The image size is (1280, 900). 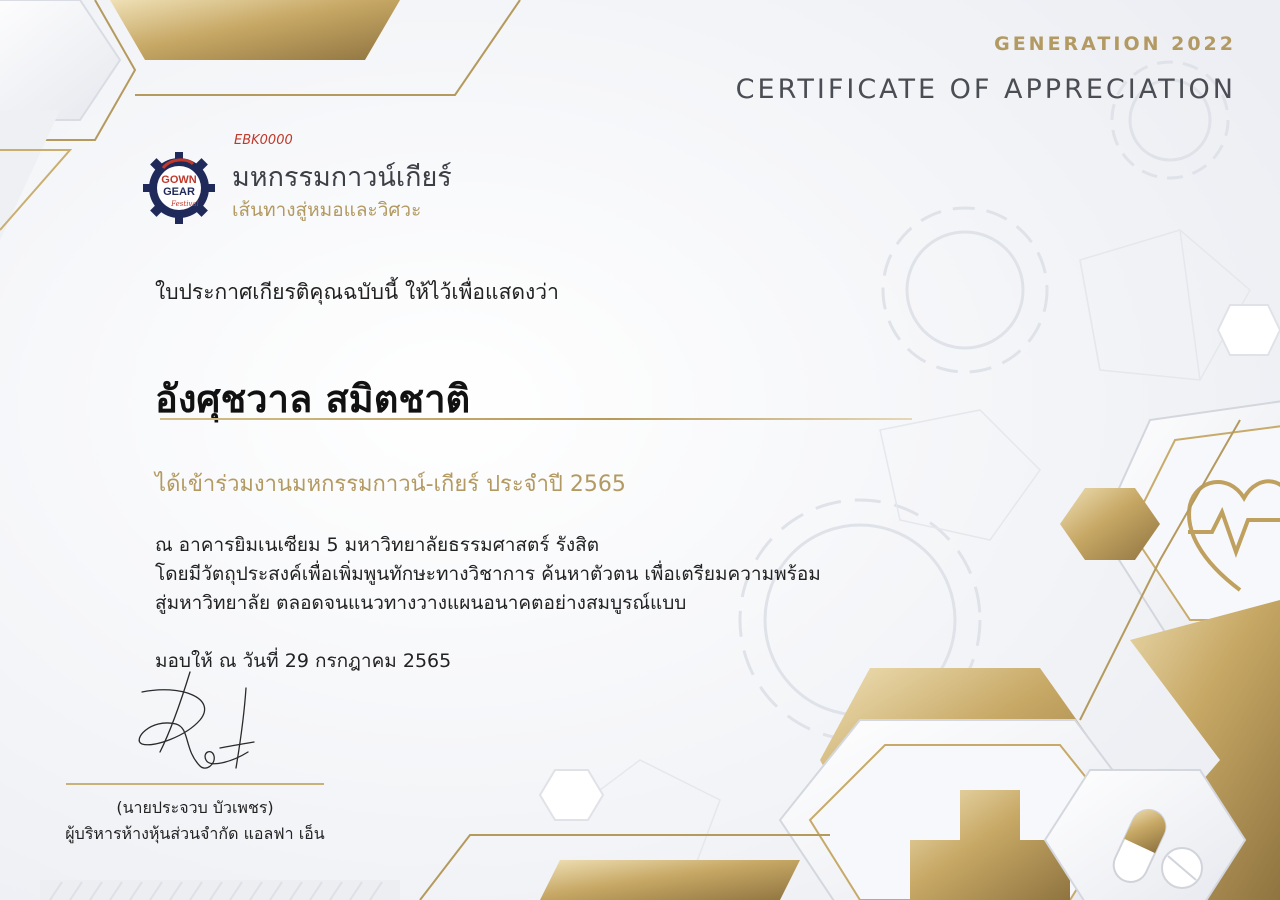 I want to click on signature, so click(x=196, y=720).